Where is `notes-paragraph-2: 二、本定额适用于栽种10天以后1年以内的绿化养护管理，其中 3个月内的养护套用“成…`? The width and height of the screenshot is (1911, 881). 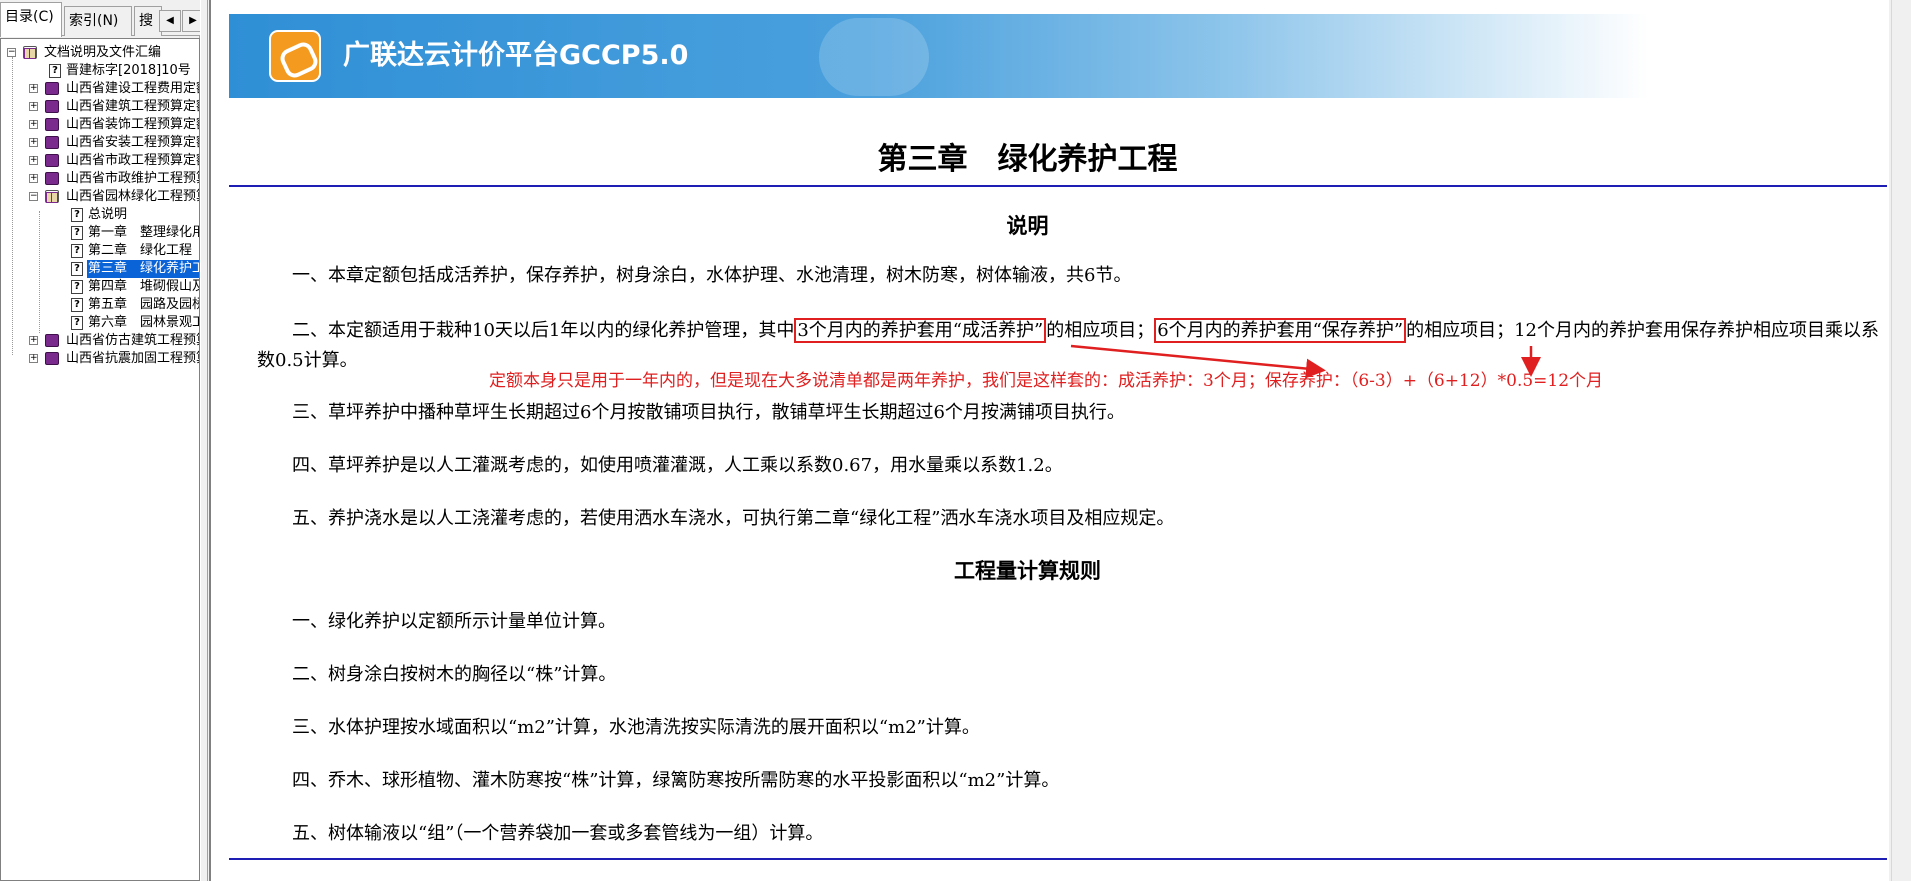 notes-paragraph-2: 二、本定额适用于栽种10天以后1年以内的绿化养护管理，其中 3个月内的养护套用“成… is located at coordinates (1072, 346).